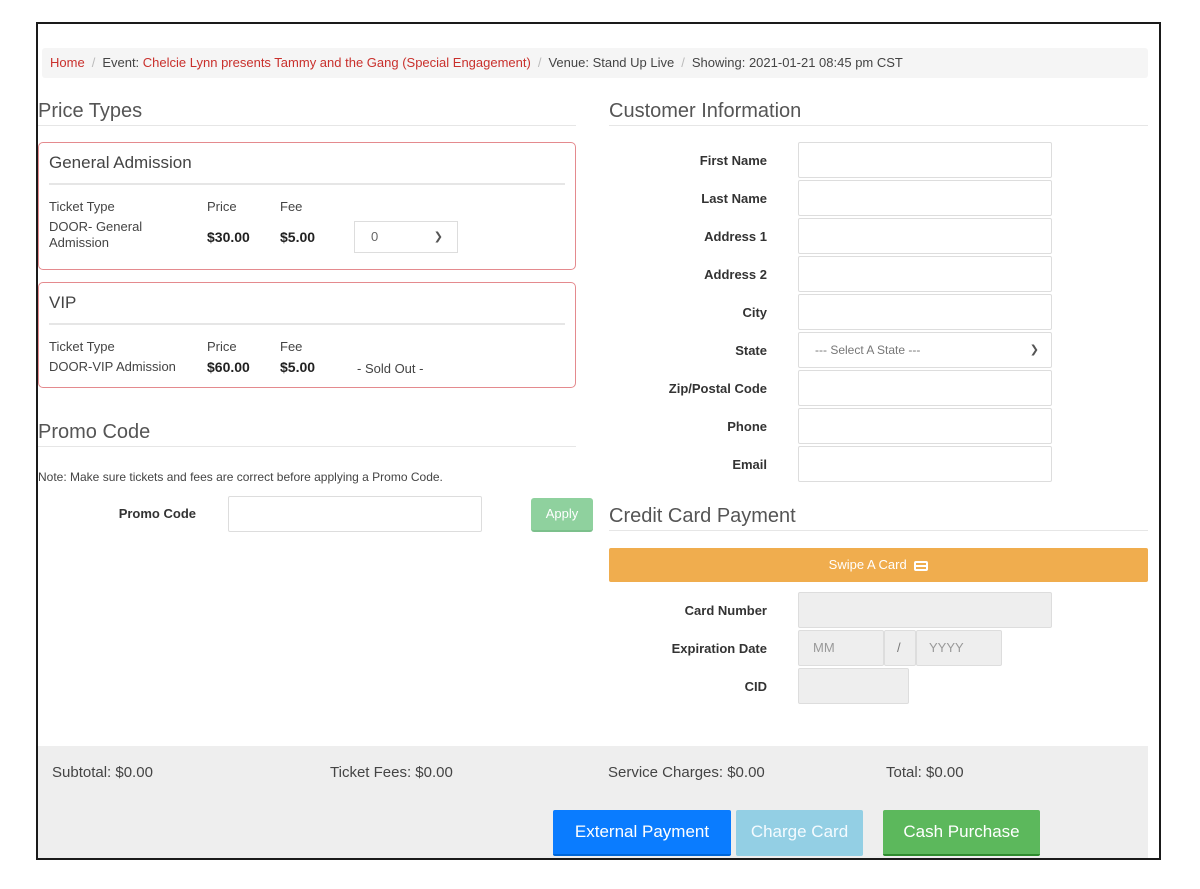 This screenshot has height=889, width=1200. Describe the element at coordinates (853, 686) in the screenshot. I see `cid-input` at that location.